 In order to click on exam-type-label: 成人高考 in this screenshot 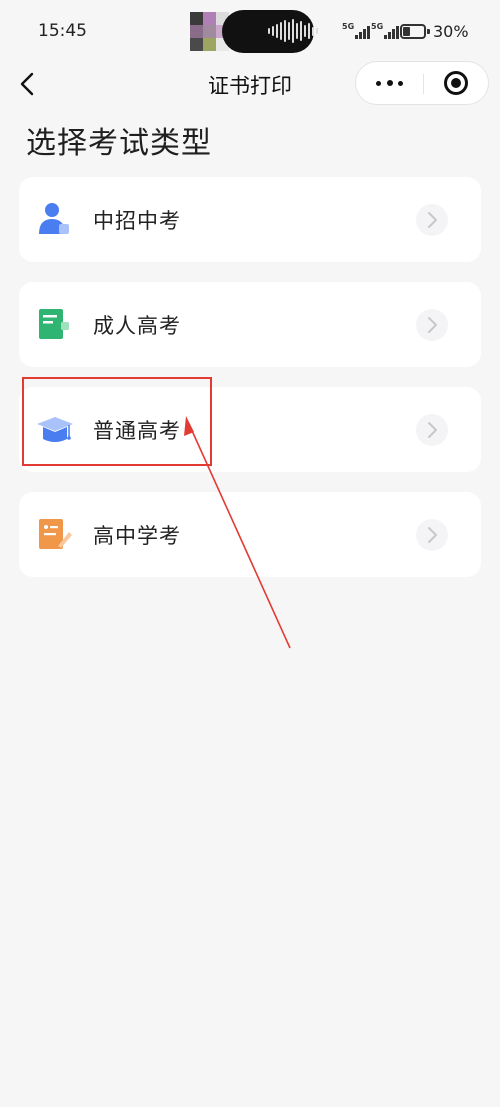, I will do `click(137, 326)`.